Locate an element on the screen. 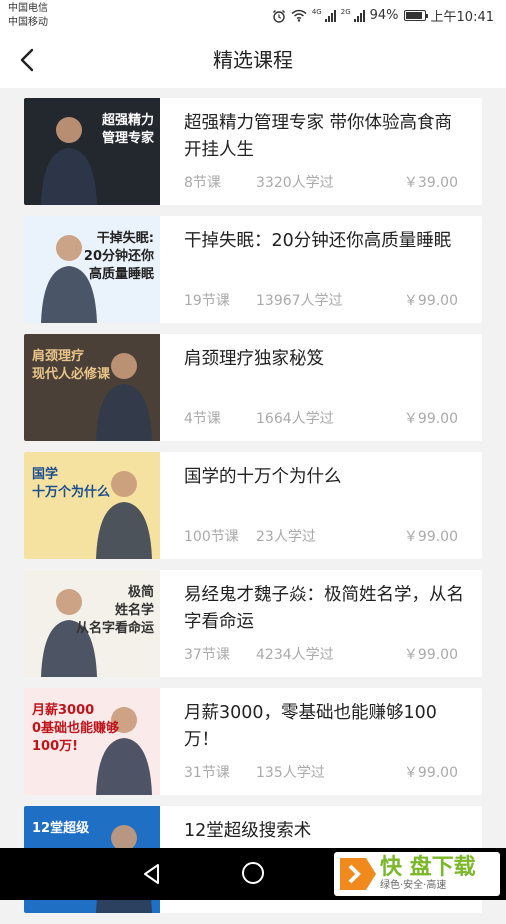 The width and height of the screenshot is (506, 924). learner-count: 13967人学过 is located at coordinates (299, 301).